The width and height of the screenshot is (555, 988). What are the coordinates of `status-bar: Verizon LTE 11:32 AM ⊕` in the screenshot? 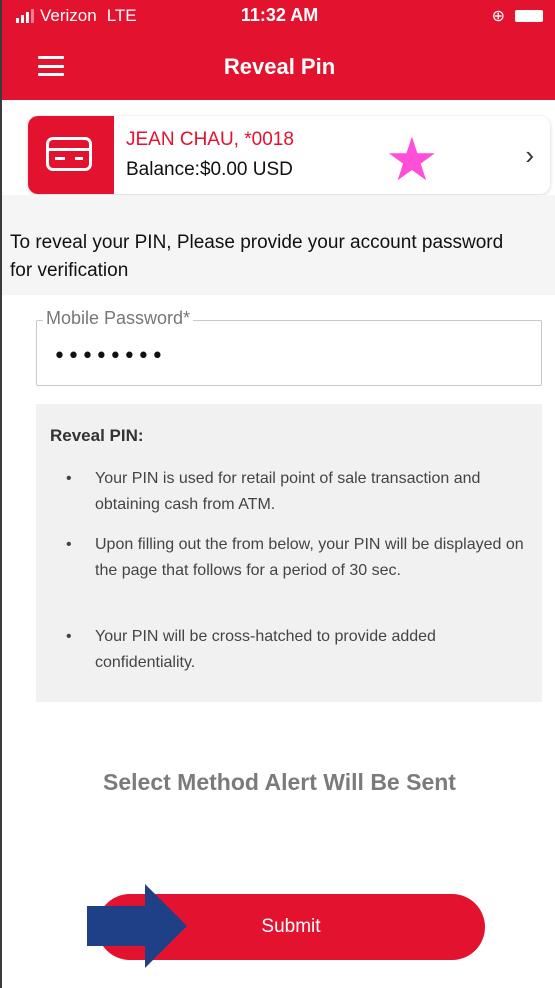 It's located at (278, 17).